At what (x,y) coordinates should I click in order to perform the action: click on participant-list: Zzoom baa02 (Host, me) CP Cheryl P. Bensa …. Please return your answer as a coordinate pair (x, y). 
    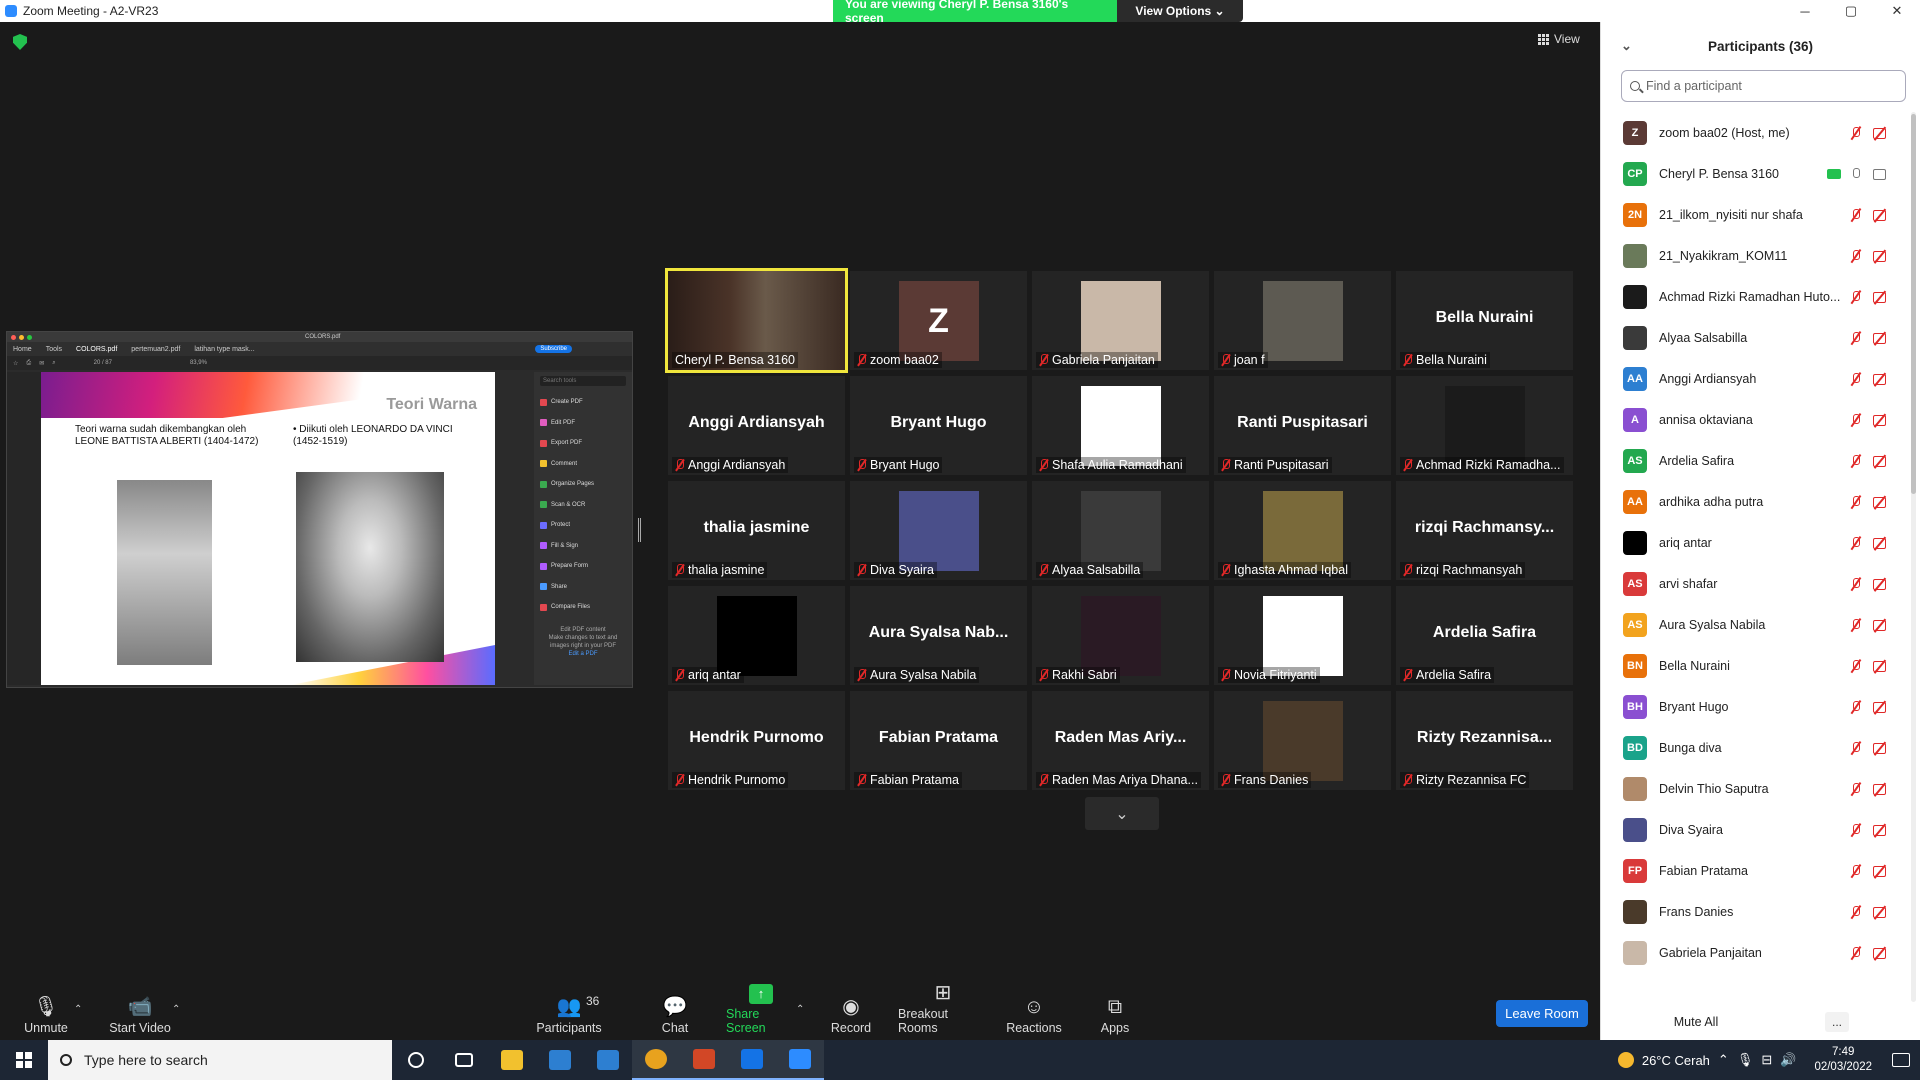
    Looking at the image, I should click on (1757, 558).